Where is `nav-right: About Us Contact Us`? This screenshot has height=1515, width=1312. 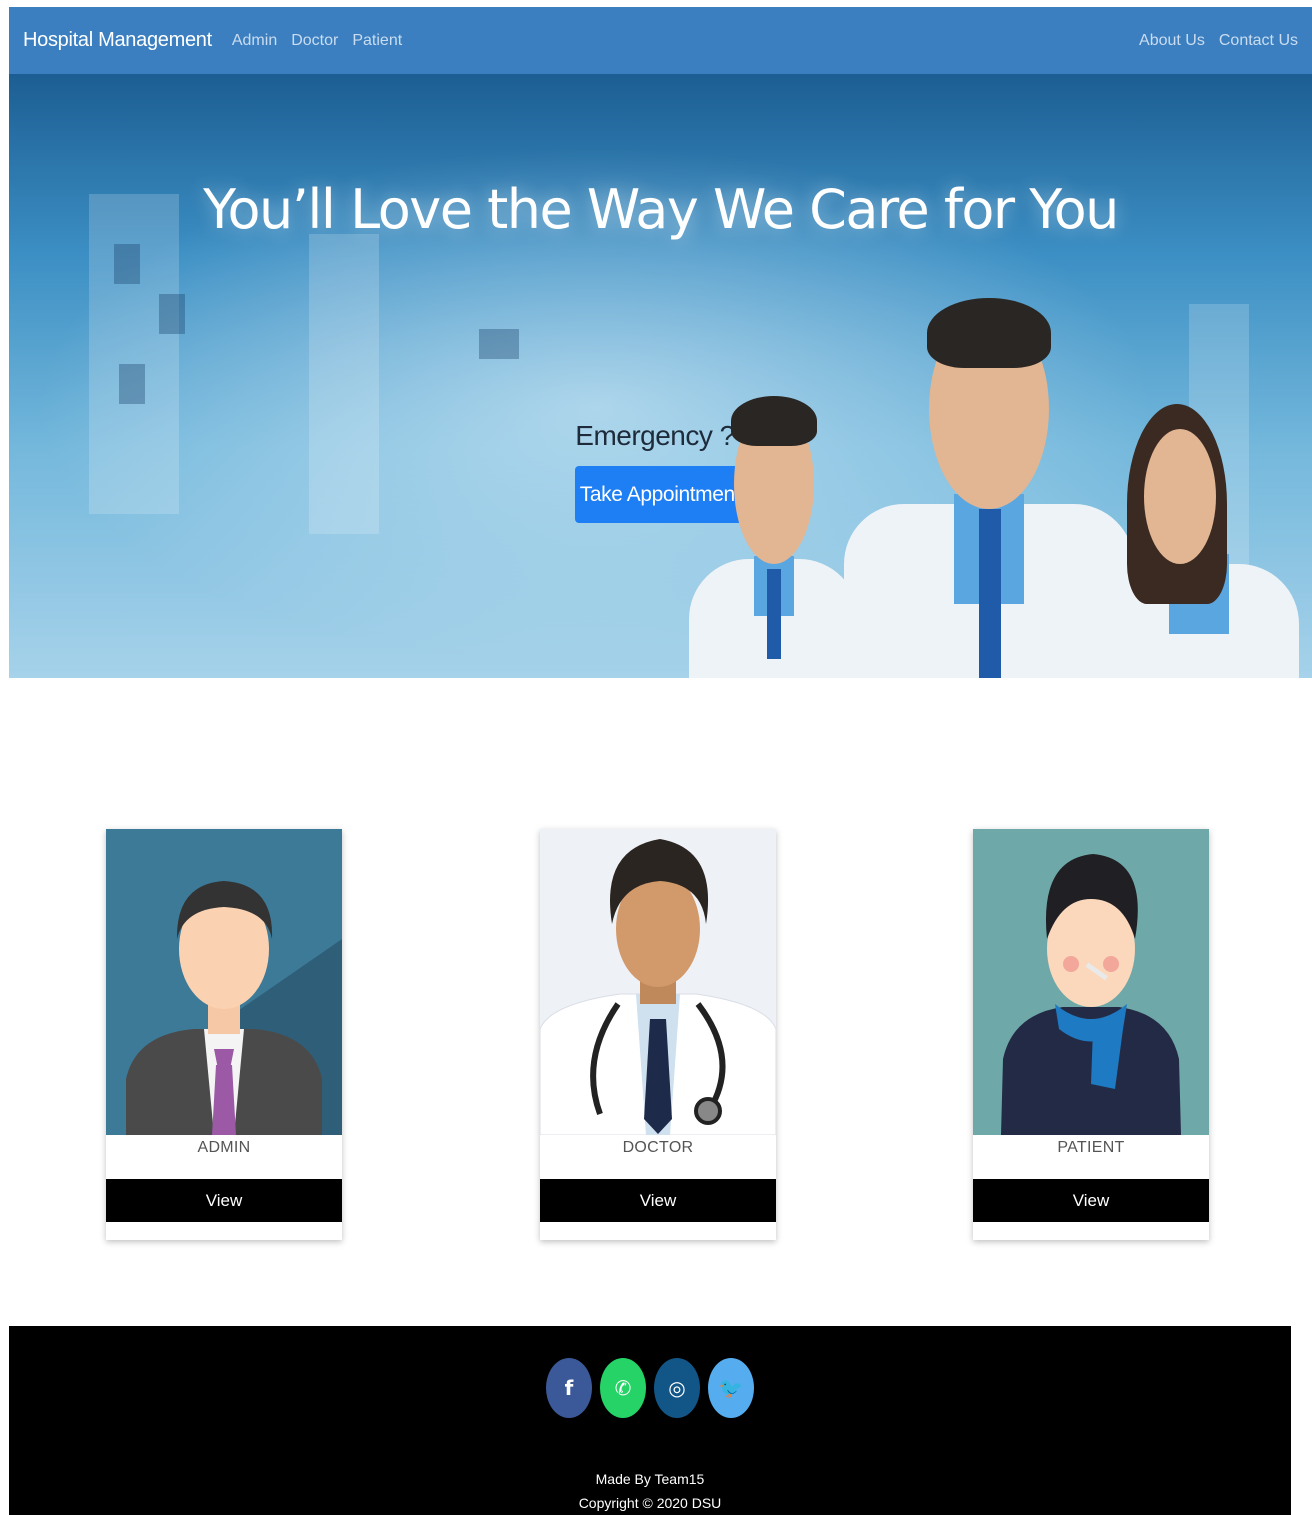
nav-right: About Us Contact Us is located at coordinates (1211, 41).